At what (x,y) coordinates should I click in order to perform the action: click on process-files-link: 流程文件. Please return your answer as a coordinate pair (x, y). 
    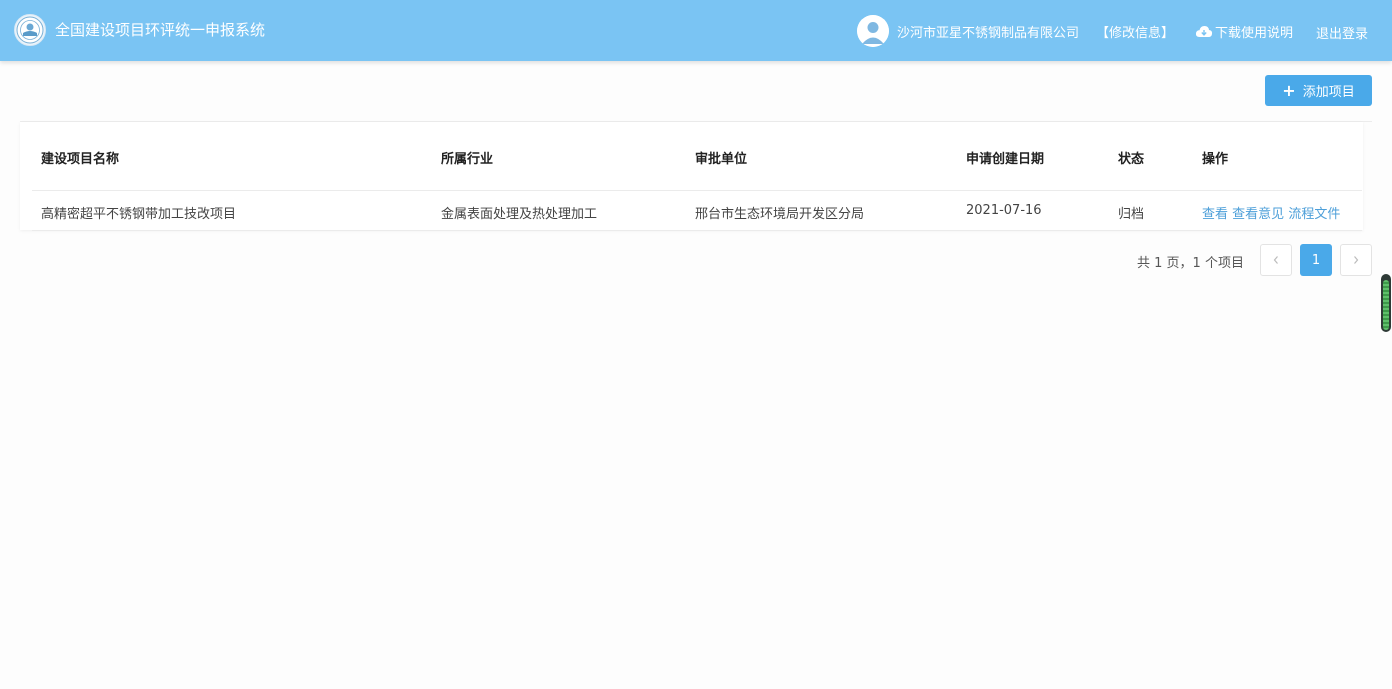
    Looking at the image, I should click on (1314, 214).